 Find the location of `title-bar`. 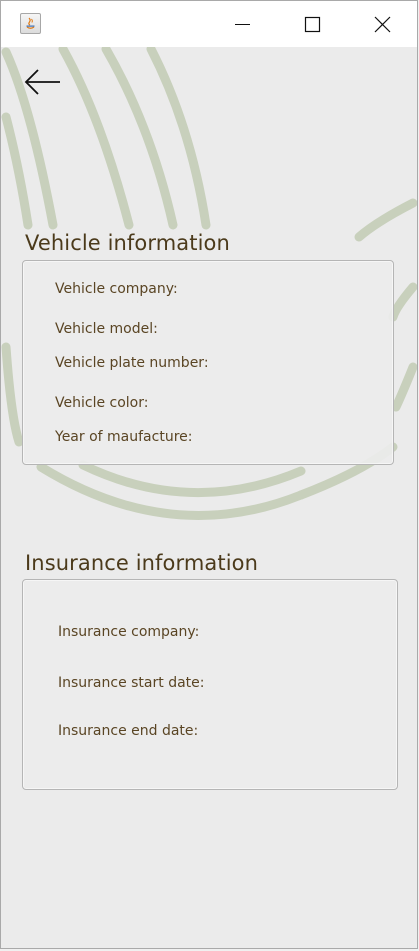

title-bar is located at coordinates (209, 24).